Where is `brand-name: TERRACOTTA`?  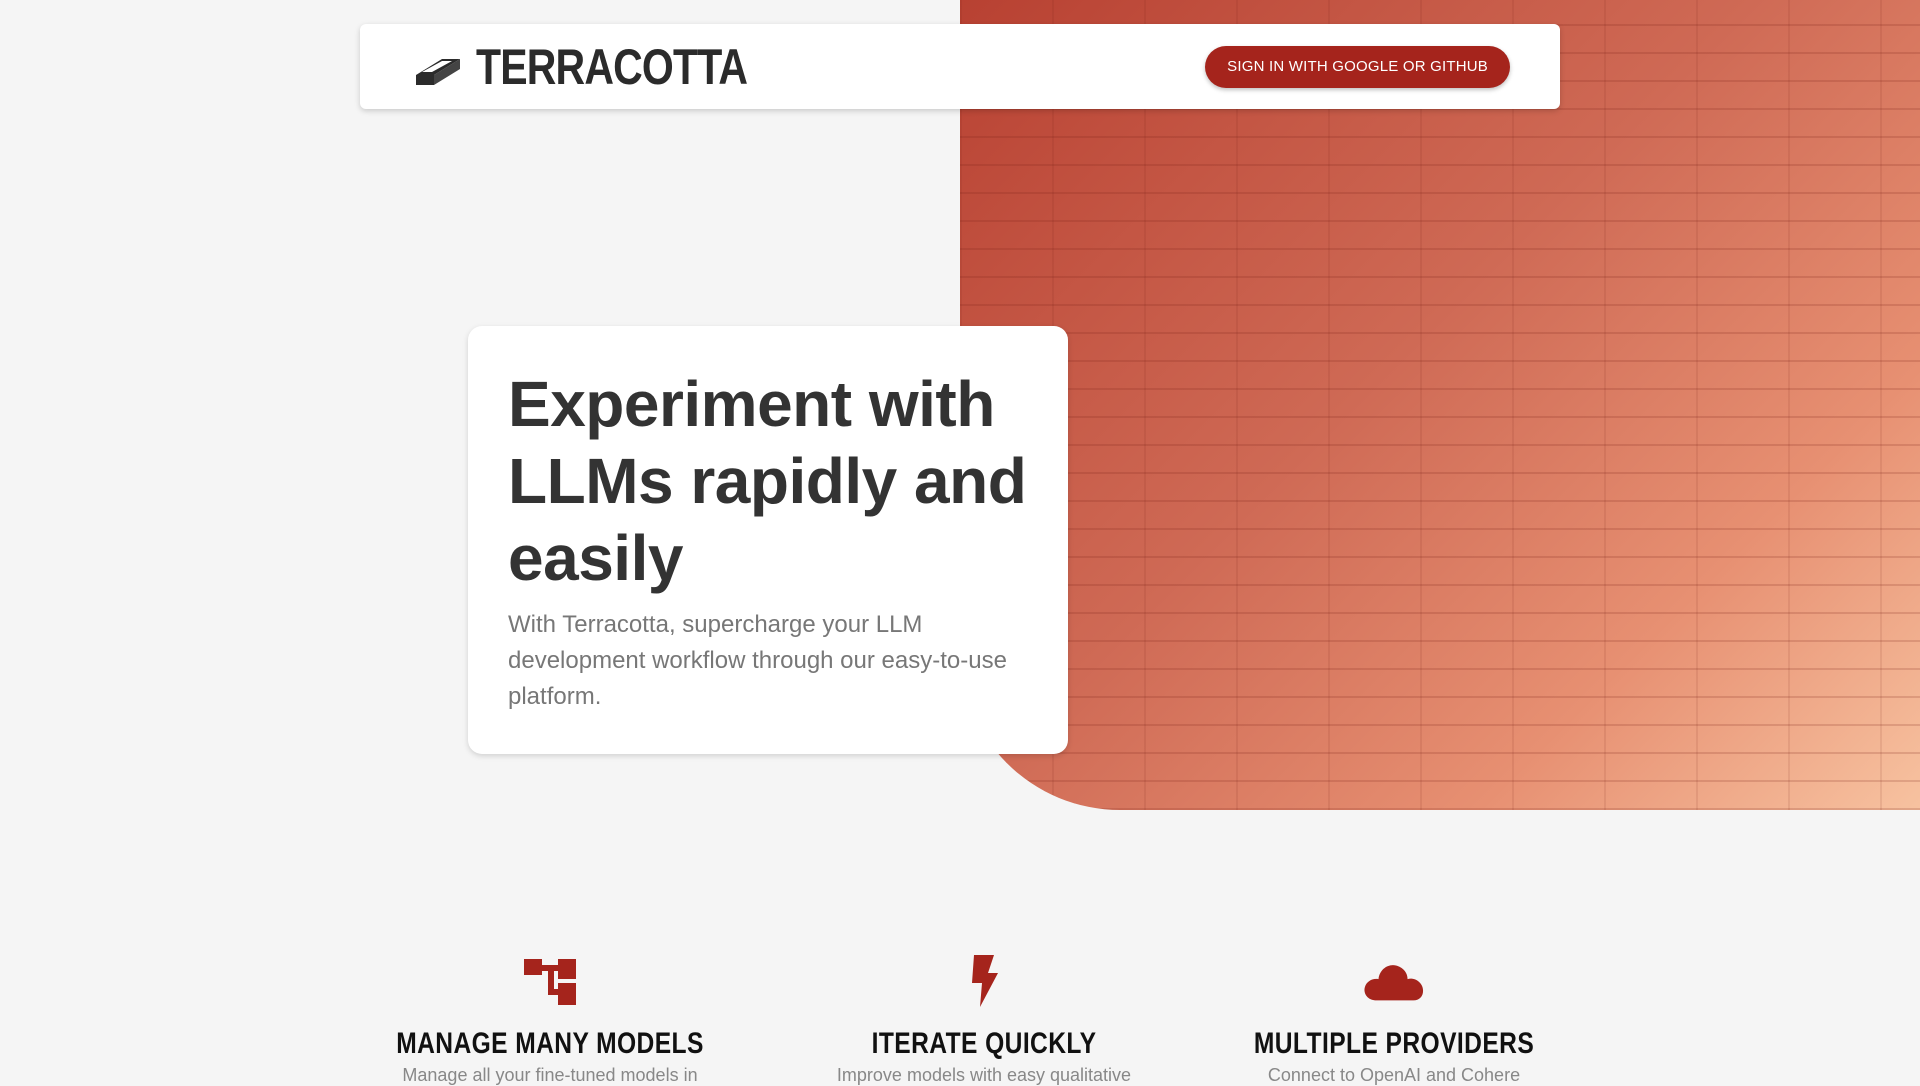
brand-name: TERRACOTTA is located at coordinates (612, 66).